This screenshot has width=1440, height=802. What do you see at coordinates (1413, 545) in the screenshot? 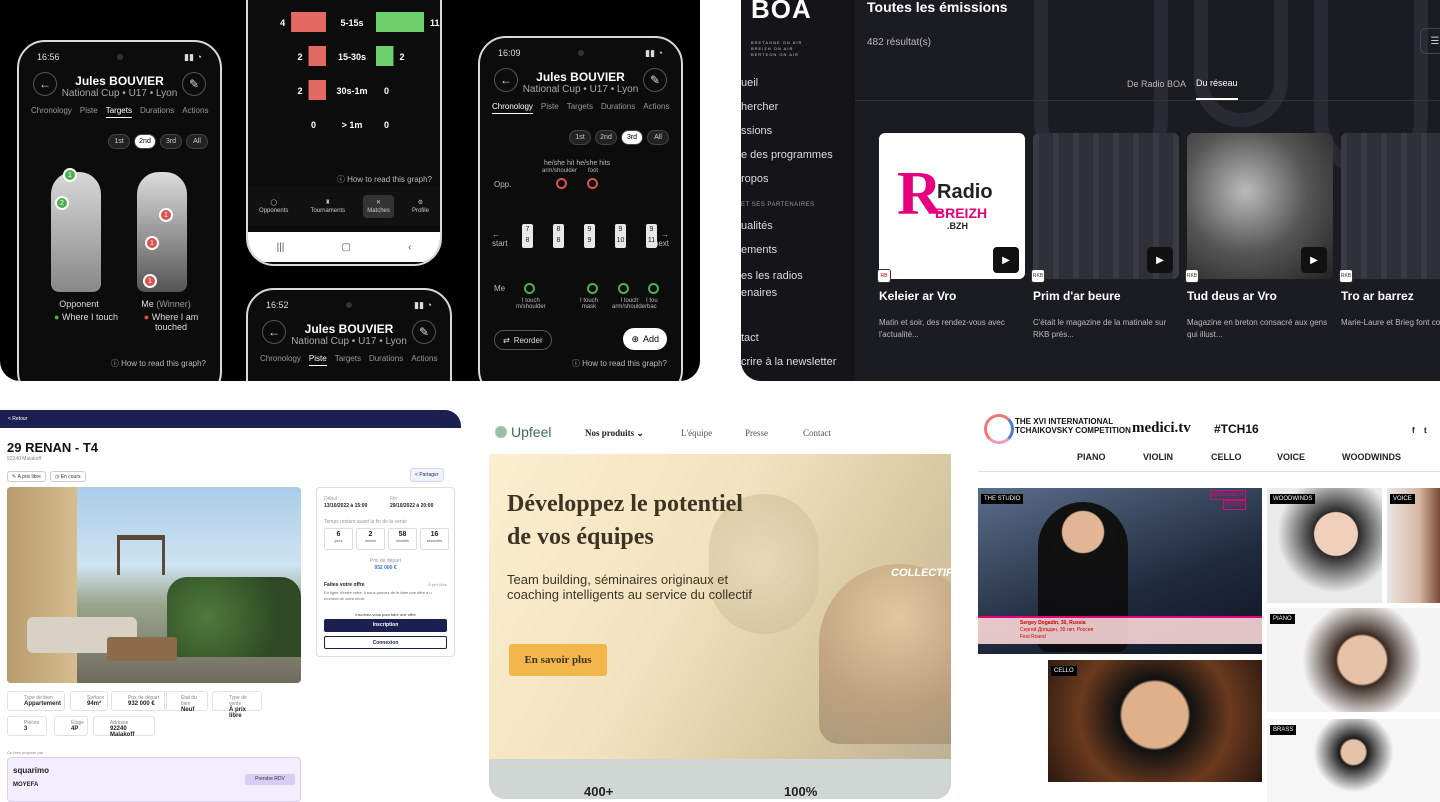
I see `voice-tile: VOICE` at bounding box center [1413, 545].